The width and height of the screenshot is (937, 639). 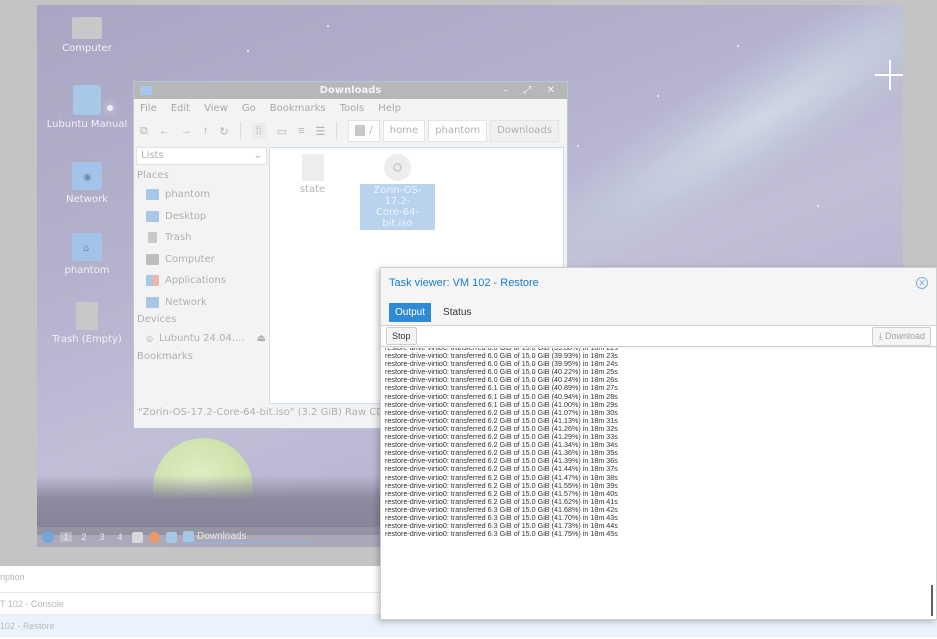 What do you see at coordinates (201, 238) in the screenshot?
I see `sidebar-item-trash: Trash` at bounding box center [201, 238].